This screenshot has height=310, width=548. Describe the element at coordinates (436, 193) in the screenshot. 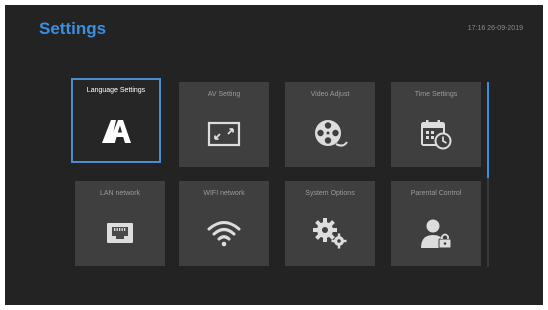

I see `tile-label: Parental Control` at that location.